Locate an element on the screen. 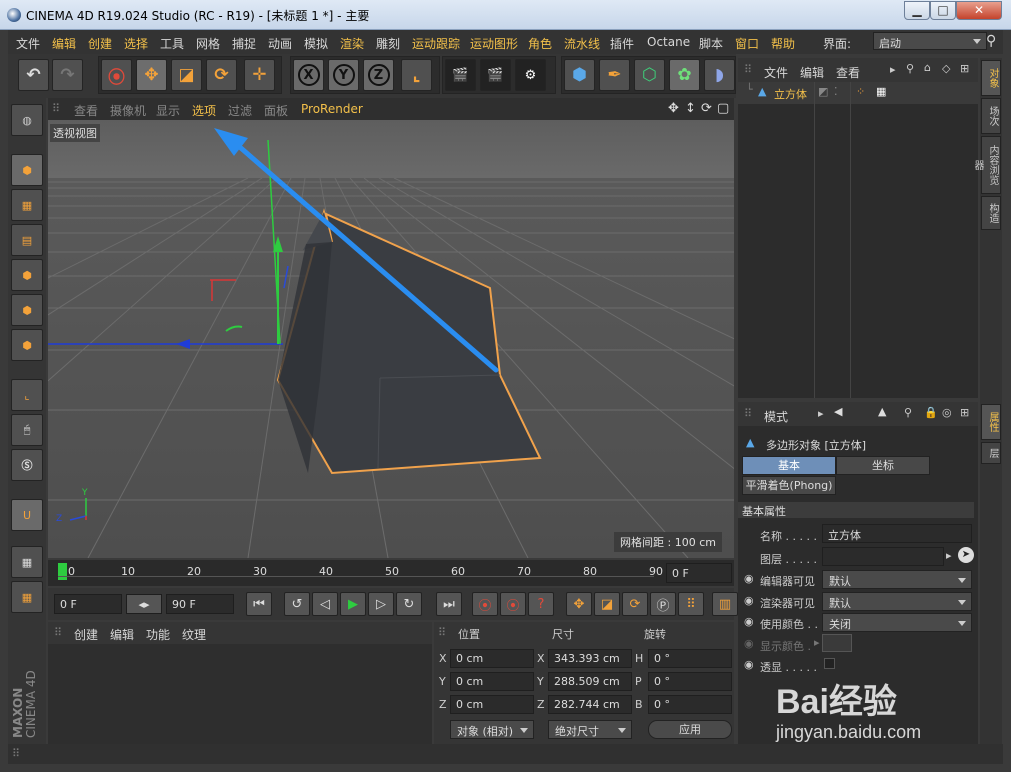 Image resolution: width=1011 pixels, height=772 pixels. record-point-level-icon: ⠿ is located at coordinates (691, 604).